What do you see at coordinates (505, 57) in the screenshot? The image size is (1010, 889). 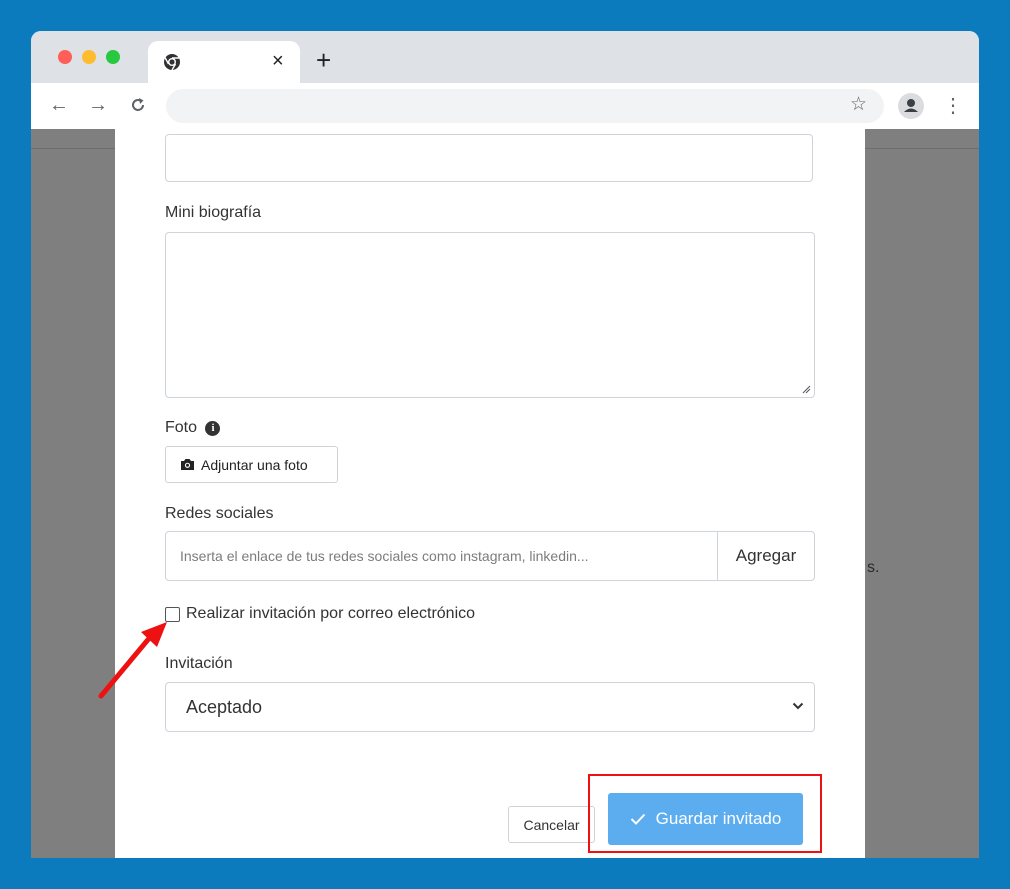 I see `tab-strip: × +` at bounding box center [505, 57].